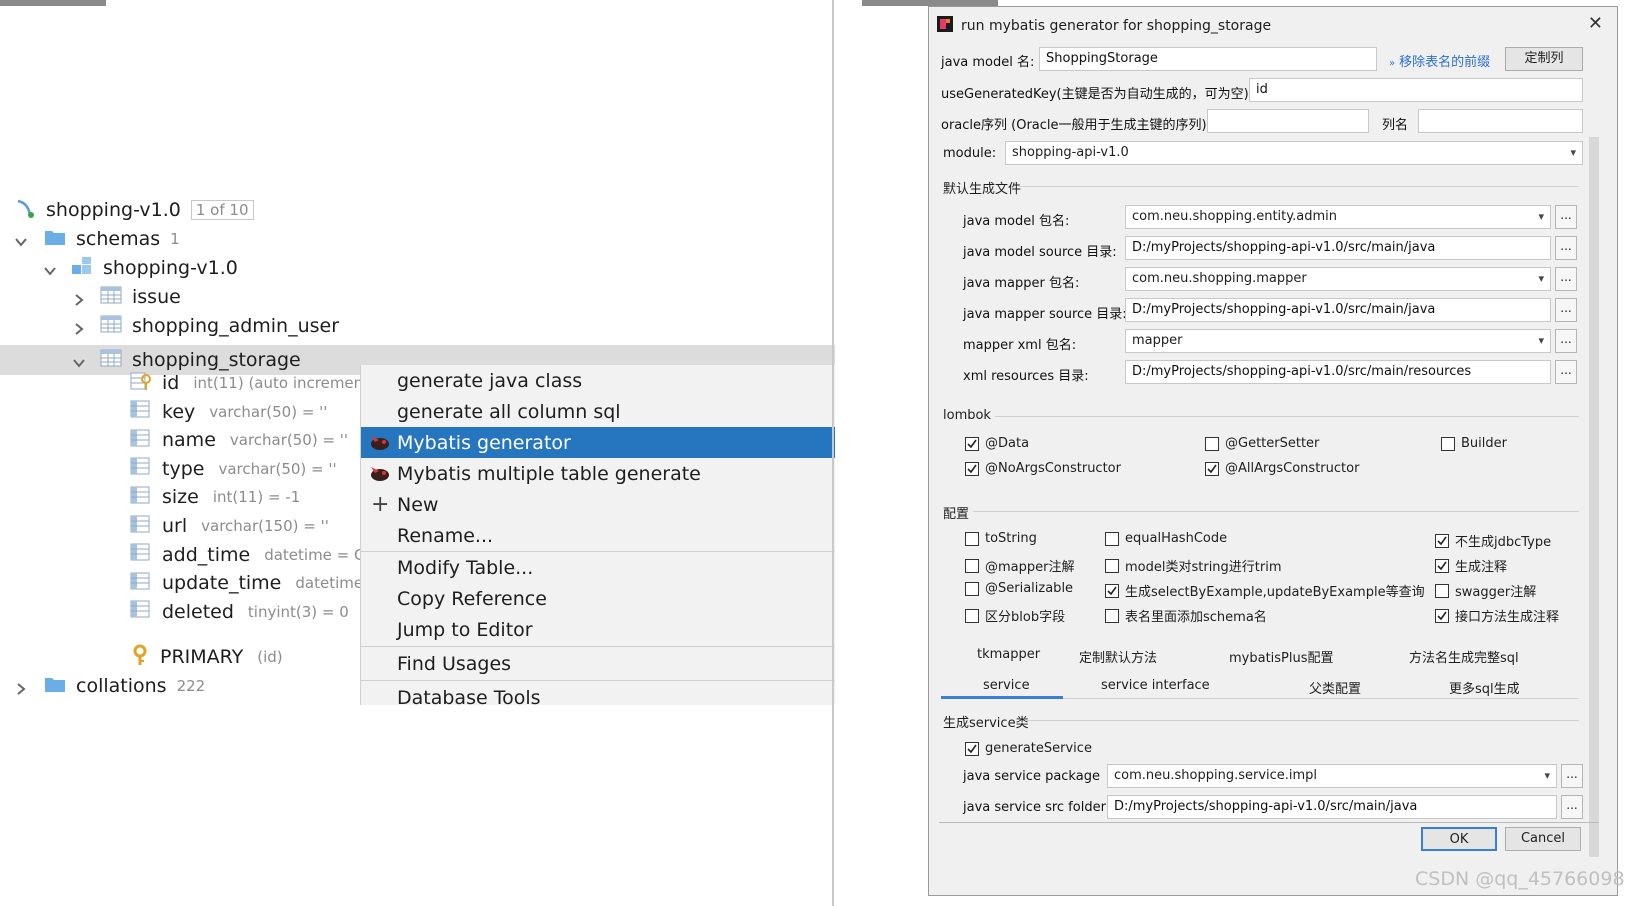 The image size is (1629, 906). What do you see at coordinates (598, 694) in the screenshot?
I see `menu-item-database-tools: Database Tools` at bounding box center [598, 694].